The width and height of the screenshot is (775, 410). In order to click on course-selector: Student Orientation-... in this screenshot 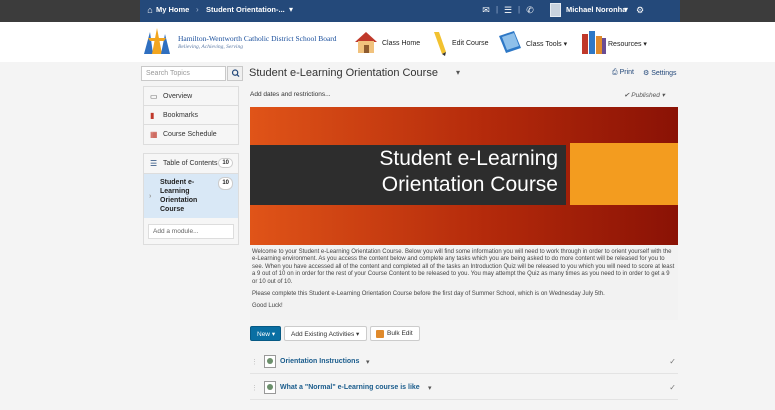, I will do `click(245, 9)`.